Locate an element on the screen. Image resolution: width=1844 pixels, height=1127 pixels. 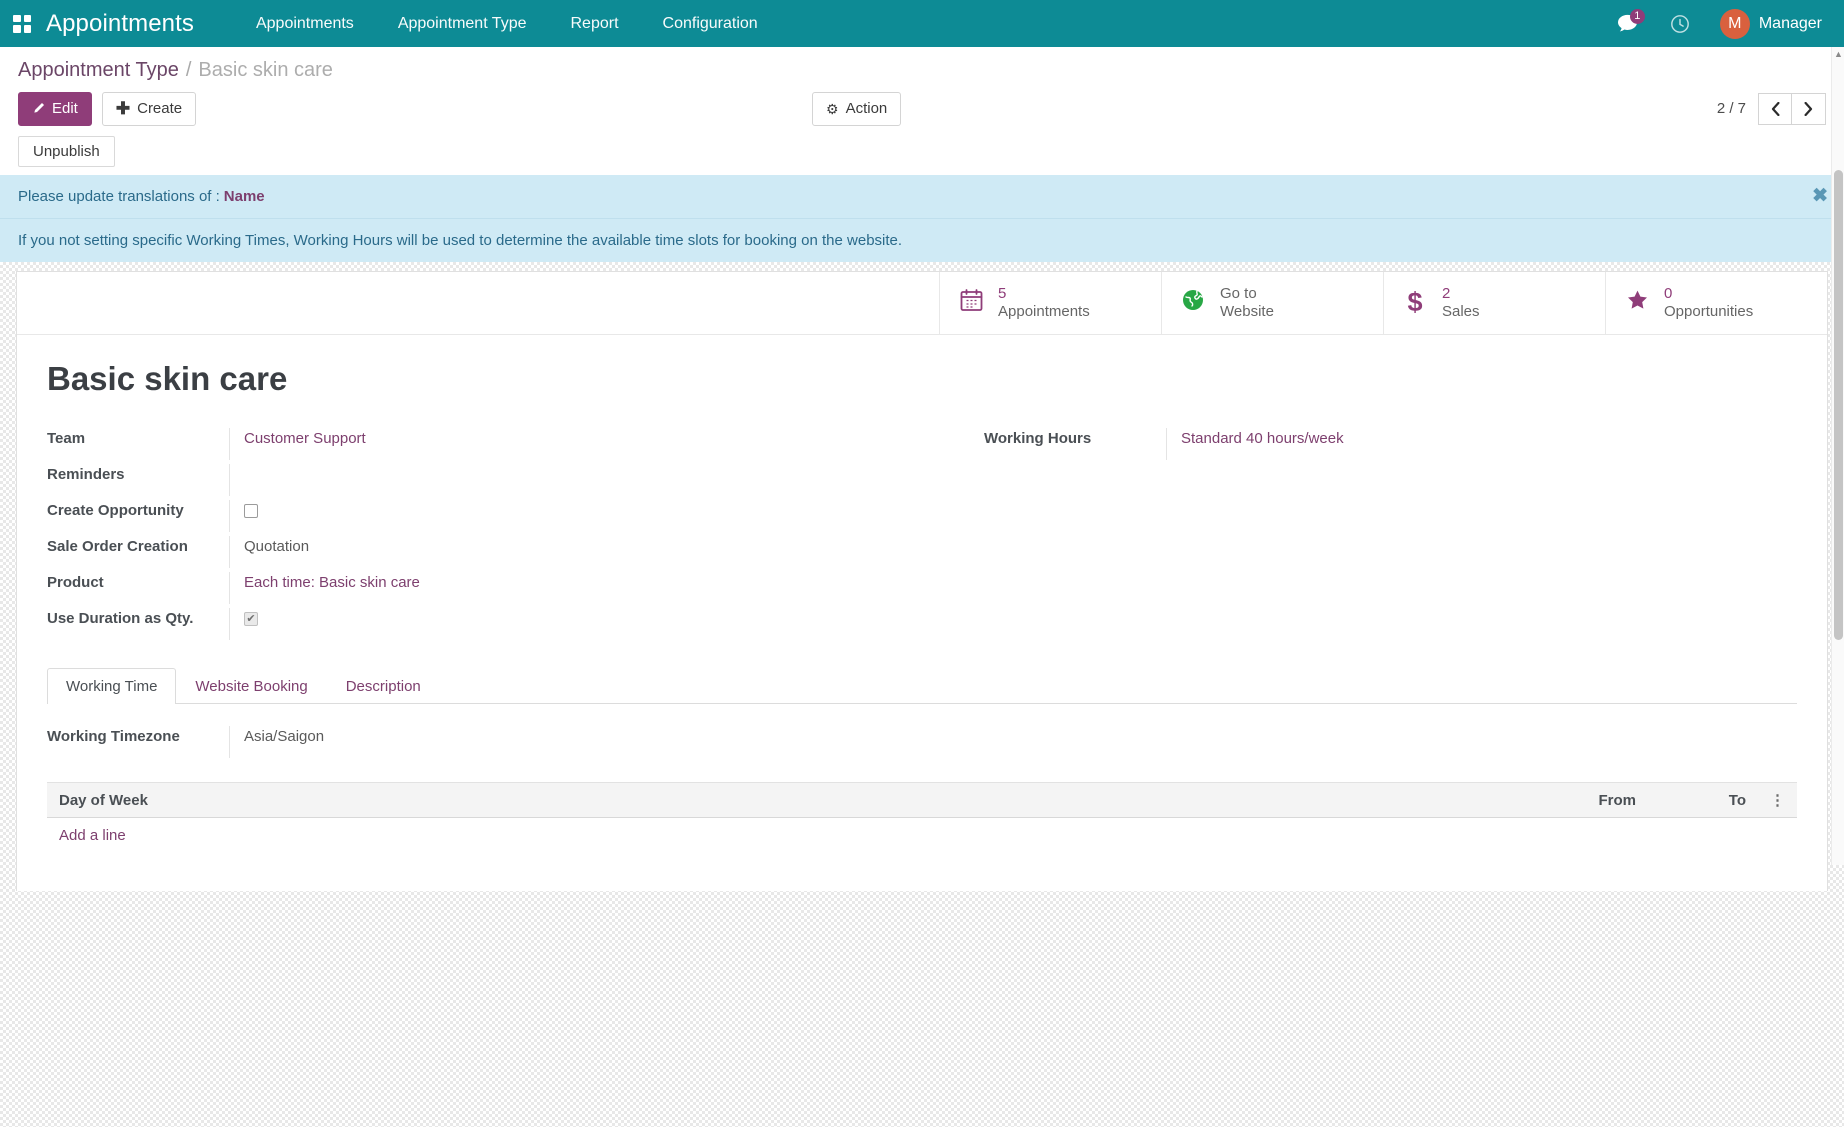
field-product: Product Each time: Basic skin care is located at coordinates (484, 590).